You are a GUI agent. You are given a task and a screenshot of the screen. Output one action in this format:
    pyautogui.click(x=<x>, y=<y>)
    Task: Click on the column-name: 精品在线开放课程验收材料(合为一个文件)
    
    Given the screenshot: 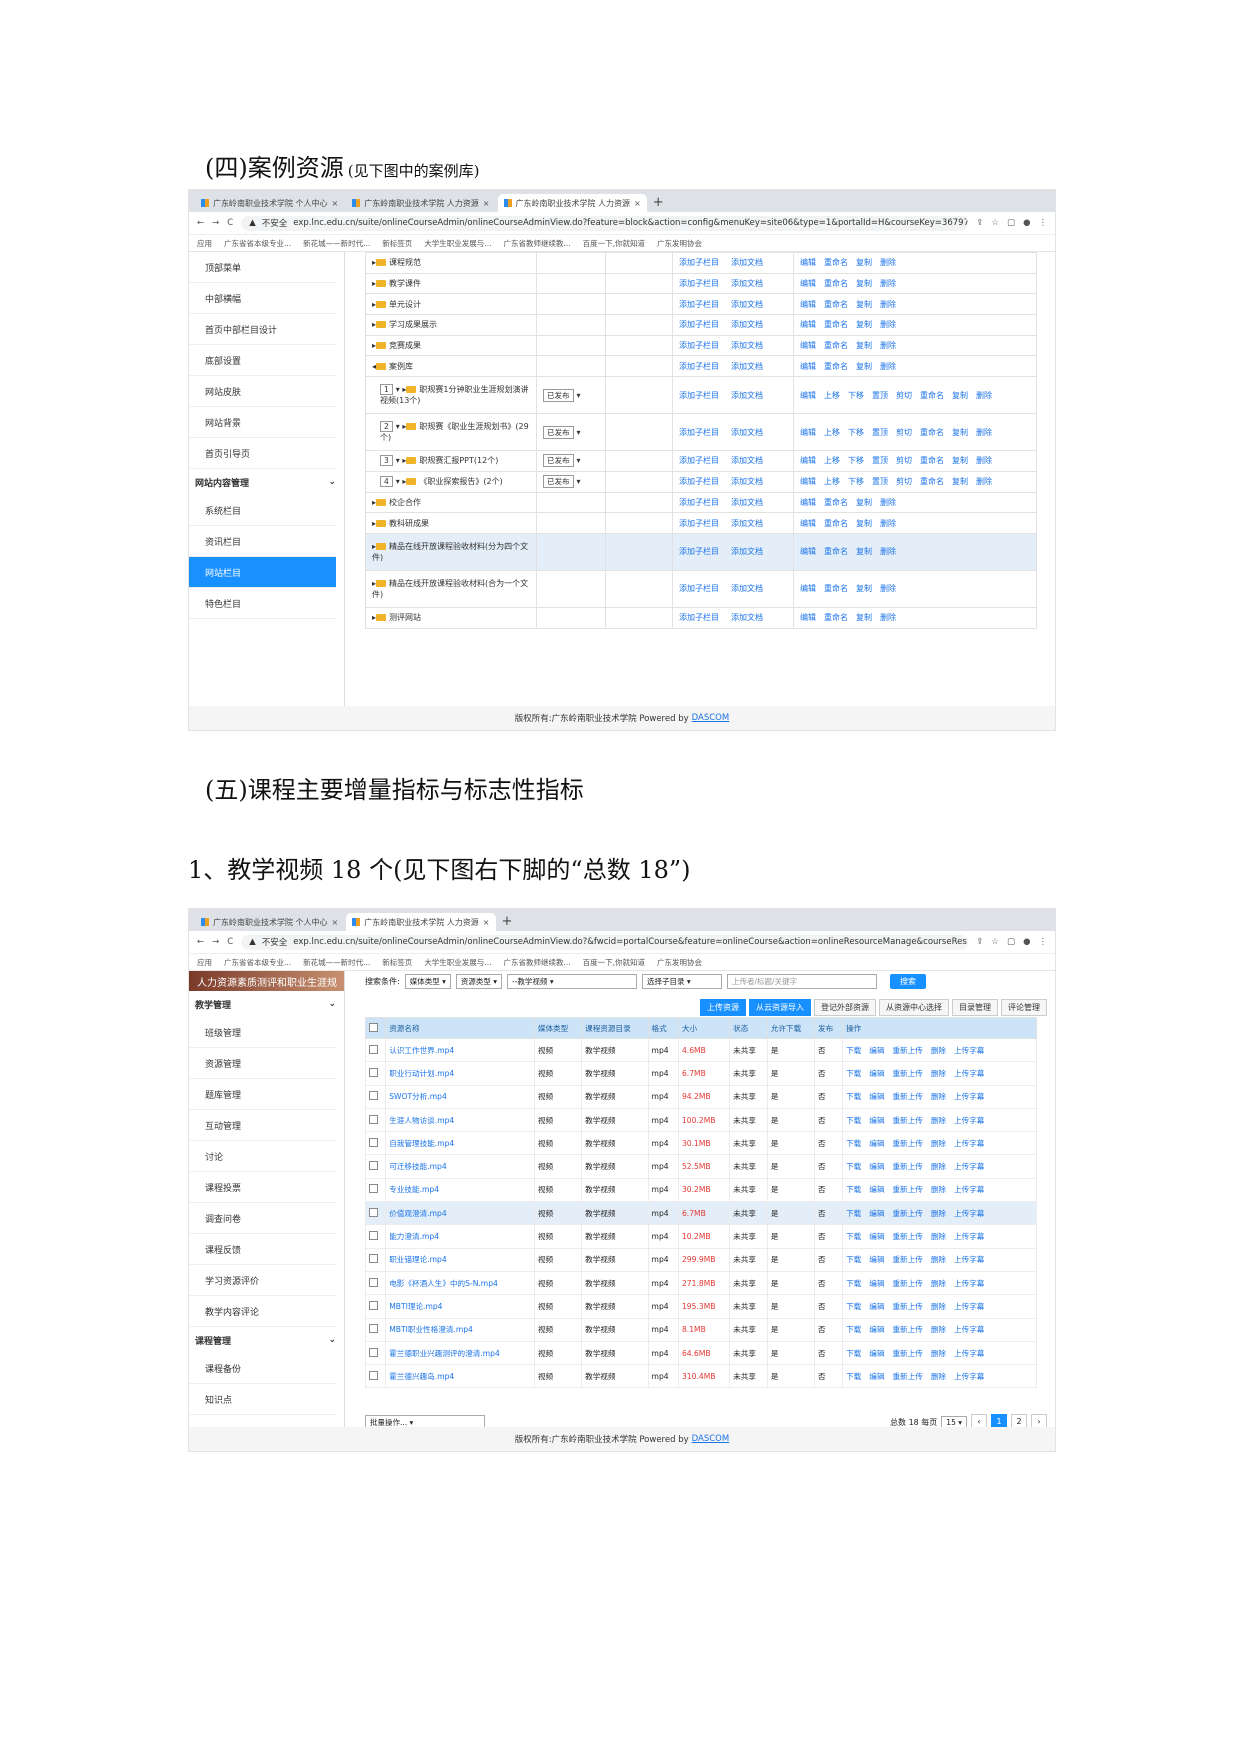 What is the action you would take?
    pyautogui.click(x=450, y=589)
    